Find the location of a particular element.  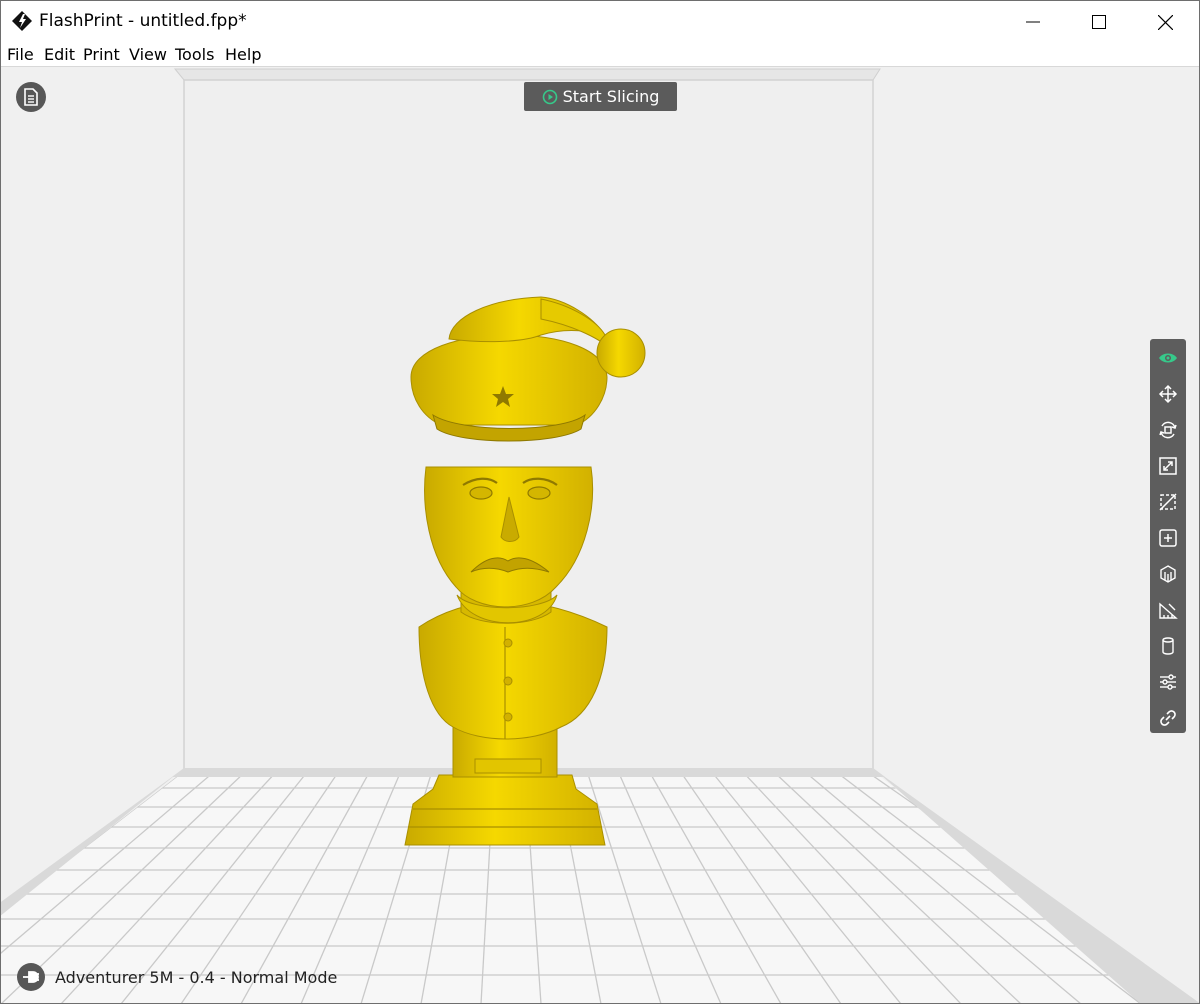

link-icon is located at coordinates (1168, 718).